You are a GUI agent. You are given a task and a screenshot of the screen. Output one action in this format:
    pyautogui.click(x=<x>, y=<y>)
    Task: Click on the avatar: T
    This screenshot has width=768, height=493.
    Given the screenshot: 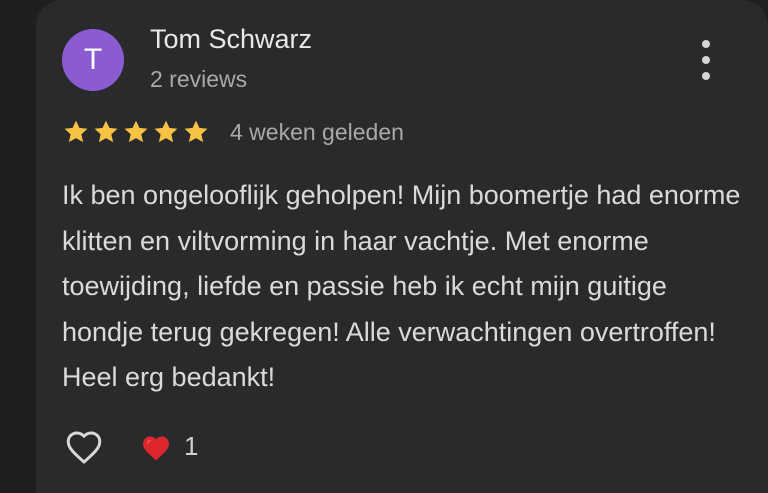 What is the action you would take?
    pyautogui.click(x=93, y=60)
    